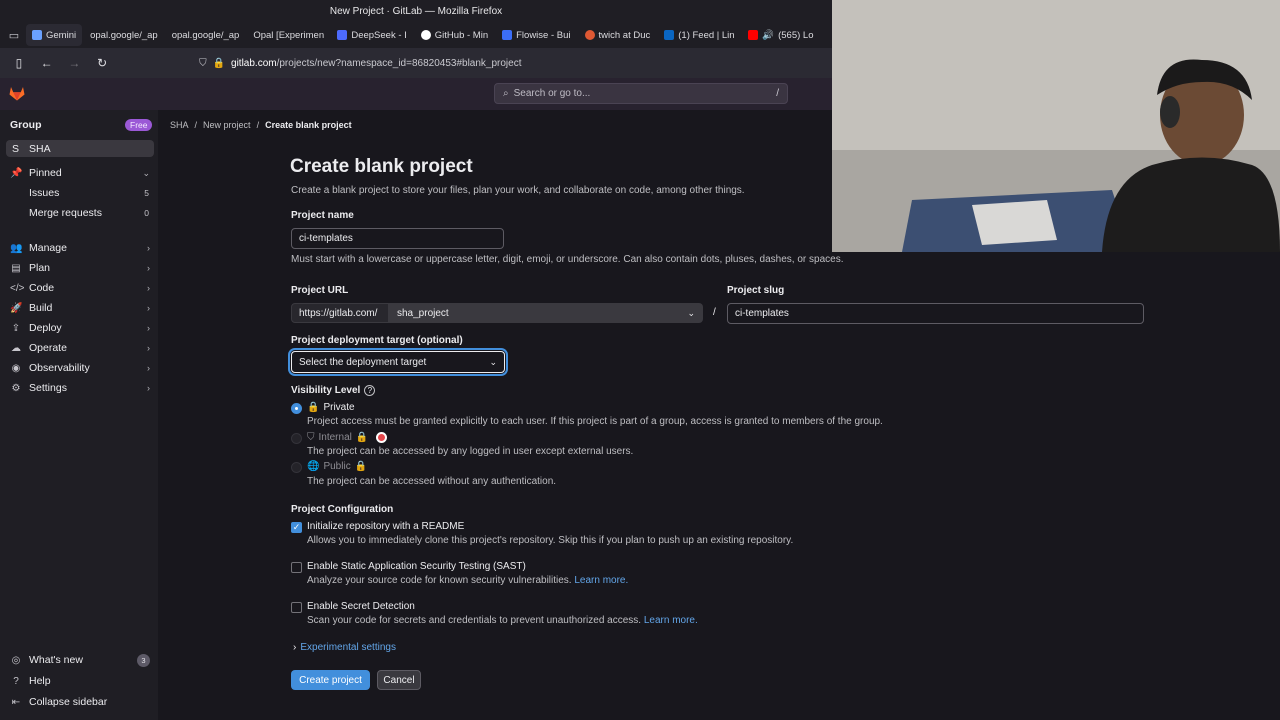 This screenshot has height=720, width=1280. I want to click on forward-icon: →, so click(75, 63).